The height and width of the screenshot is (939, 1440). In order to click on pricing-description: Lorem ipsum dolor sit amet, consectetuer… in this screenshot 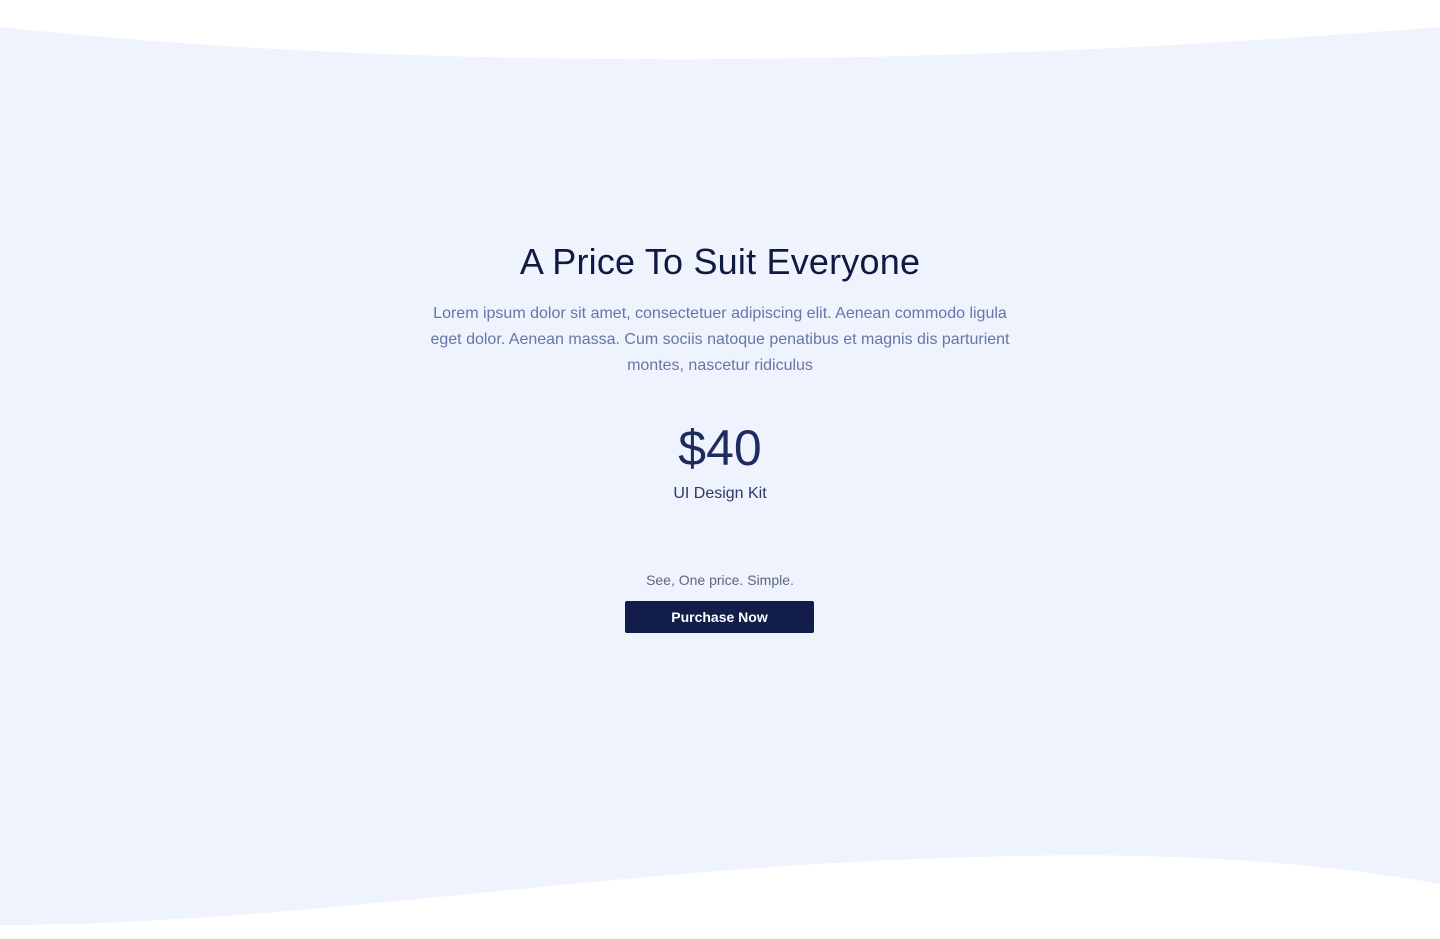, I will do `click(720, 339)`.